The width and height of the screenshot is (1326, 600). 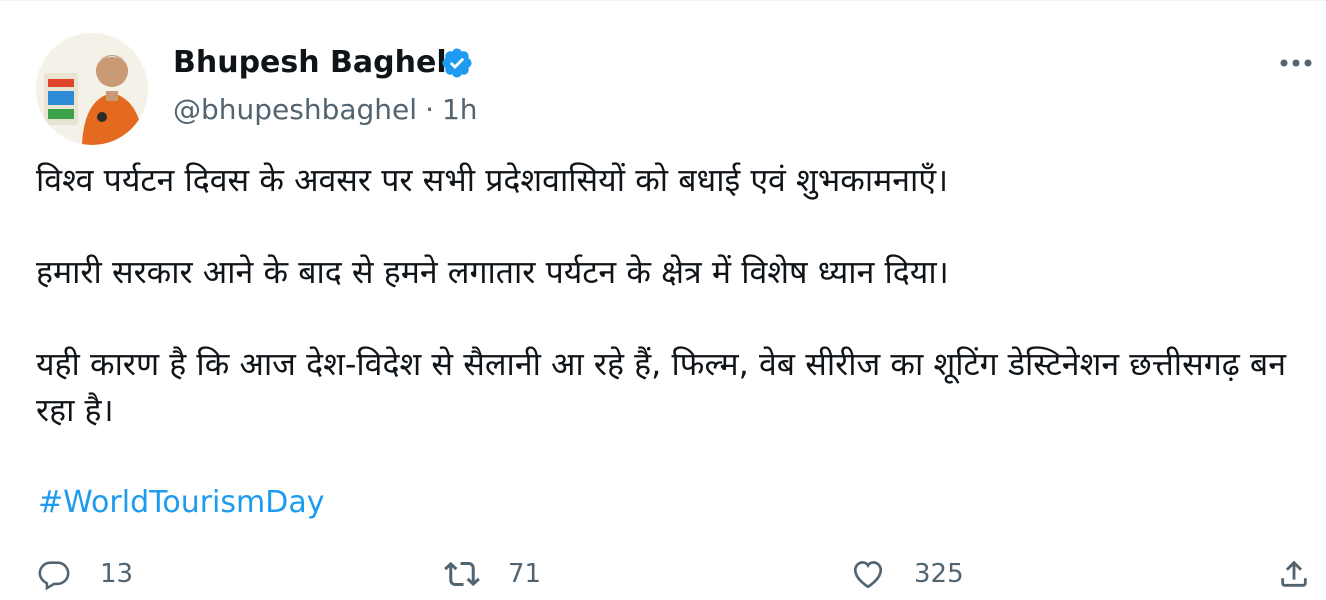 I want to click on verified-badge-icon, so click(x=457, y=63).